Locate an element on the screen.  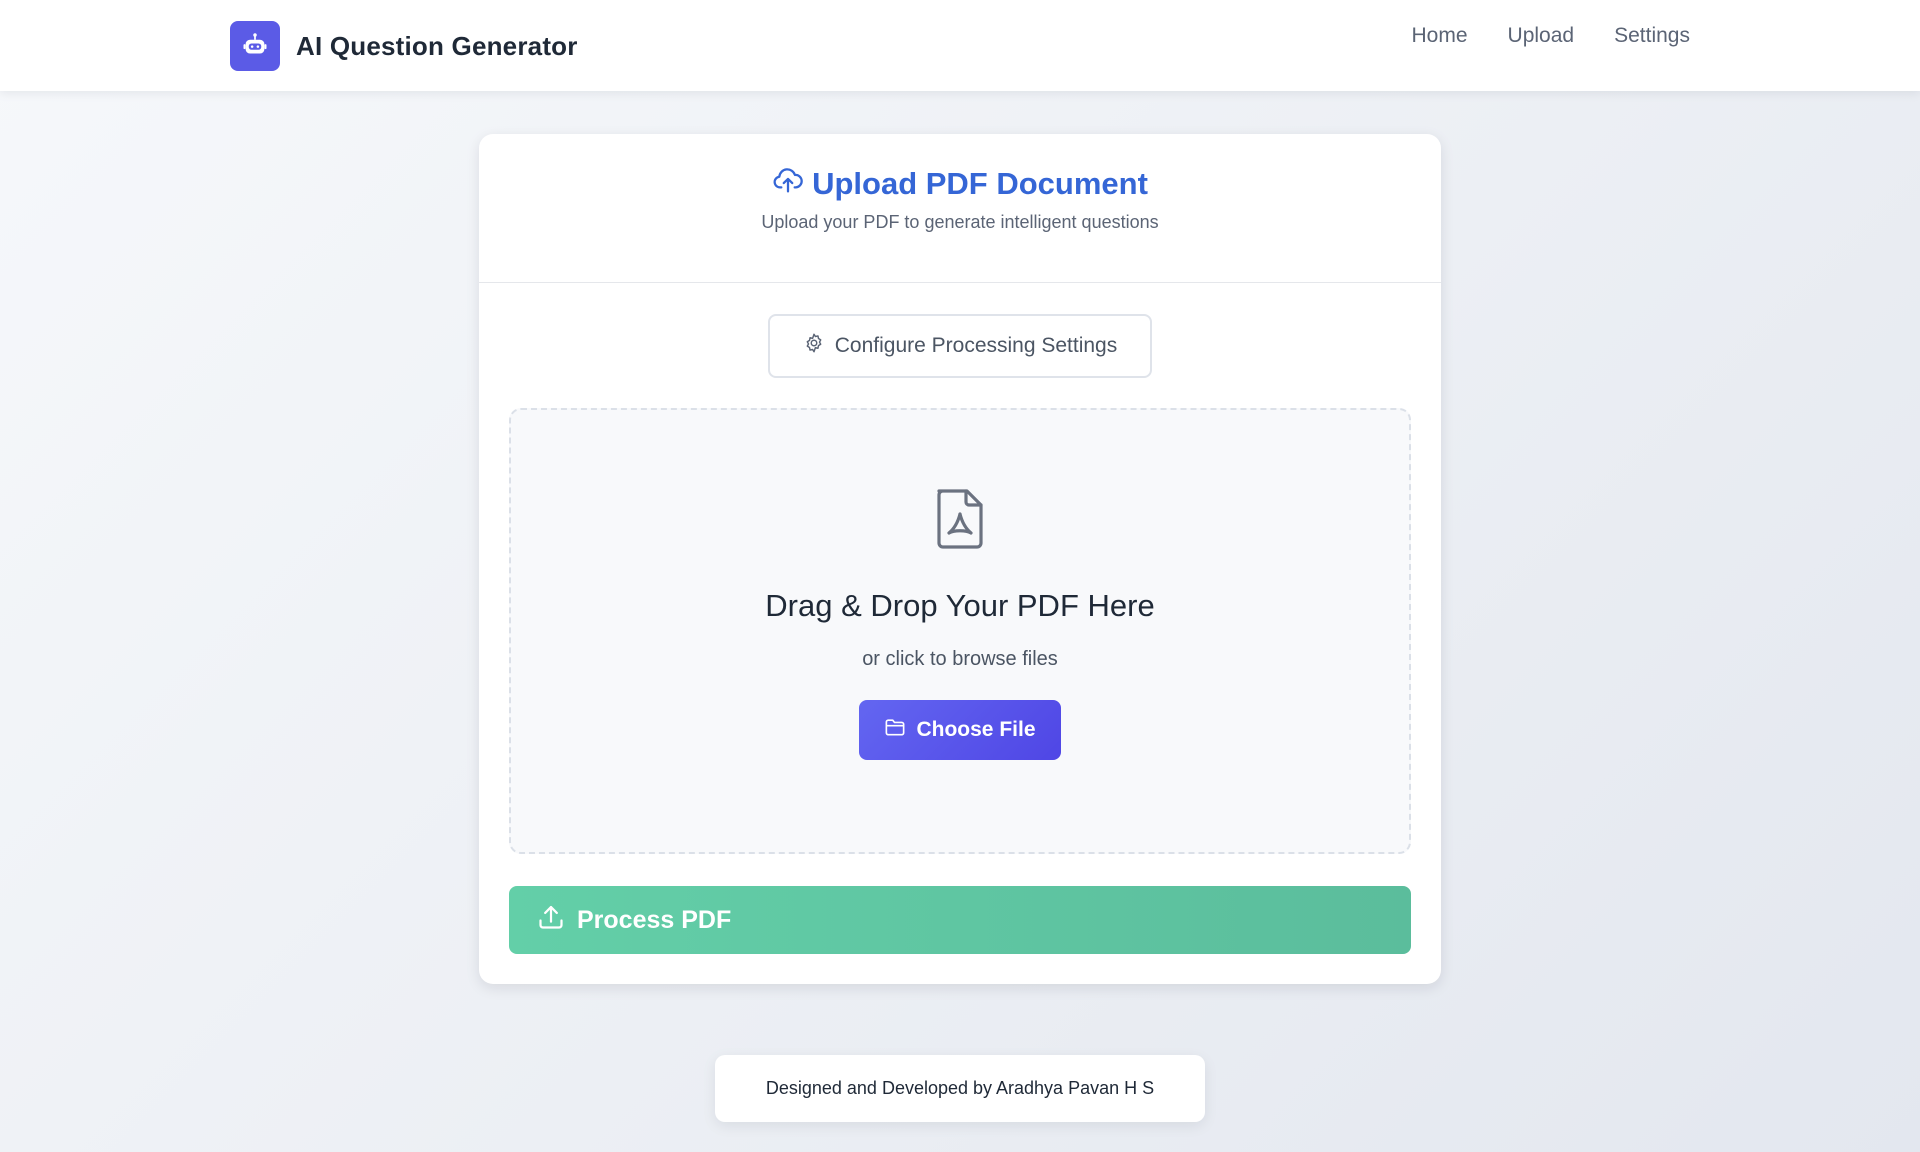
card-title: Upload PDF Document is located at coordinates (980, 183).